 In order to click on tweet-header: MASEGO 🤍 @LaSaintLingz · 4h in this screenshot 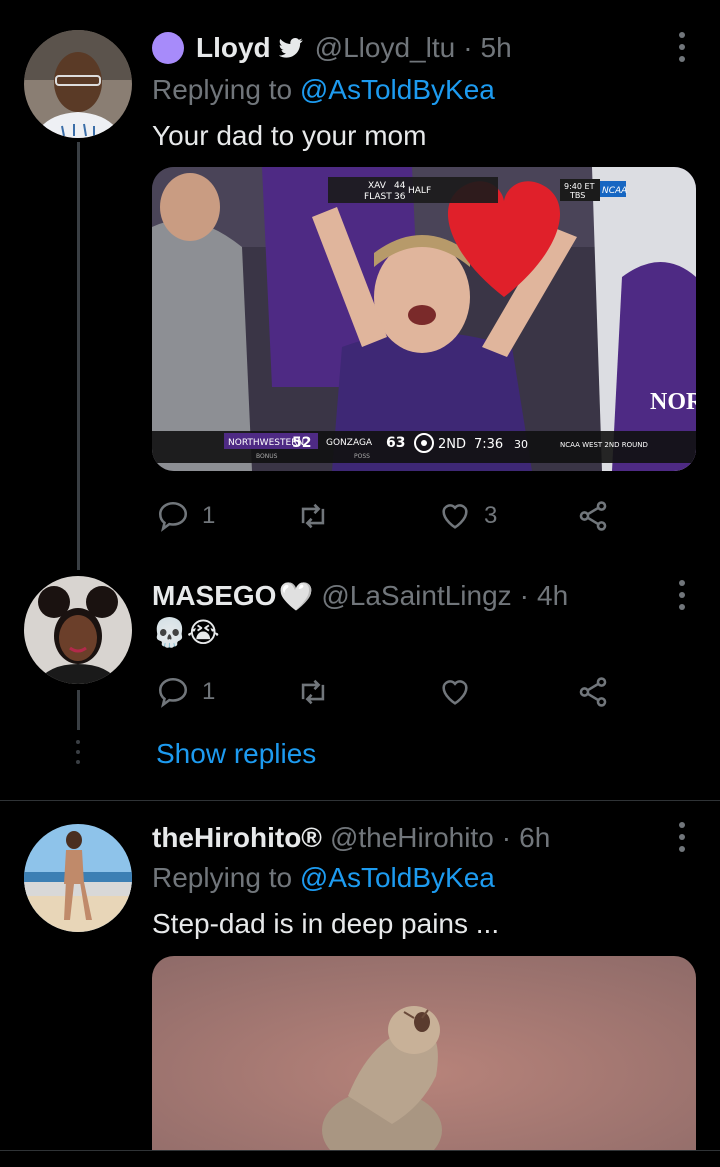, I will do `click(360, 596)`.